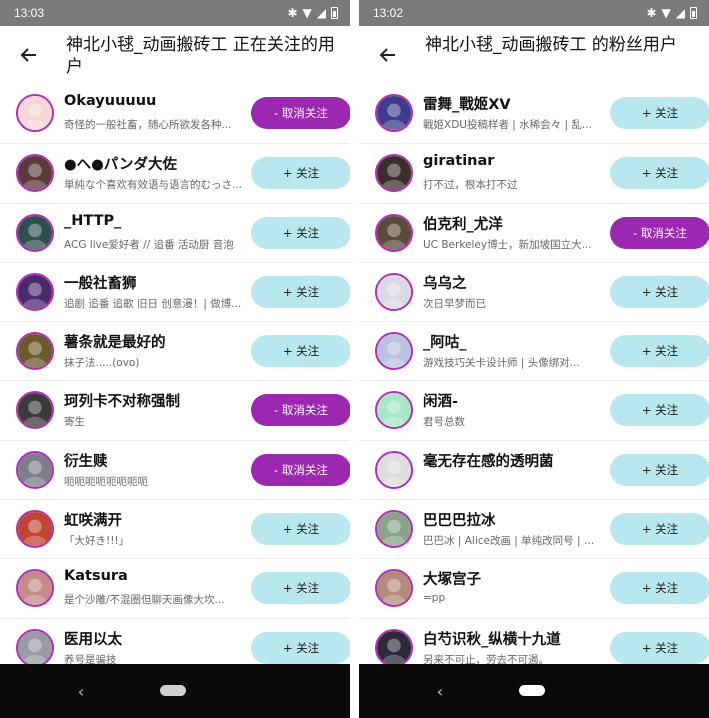 This screenshot has height=718, width=709. I want to click on username: 衍生赎, so click(86, 461).